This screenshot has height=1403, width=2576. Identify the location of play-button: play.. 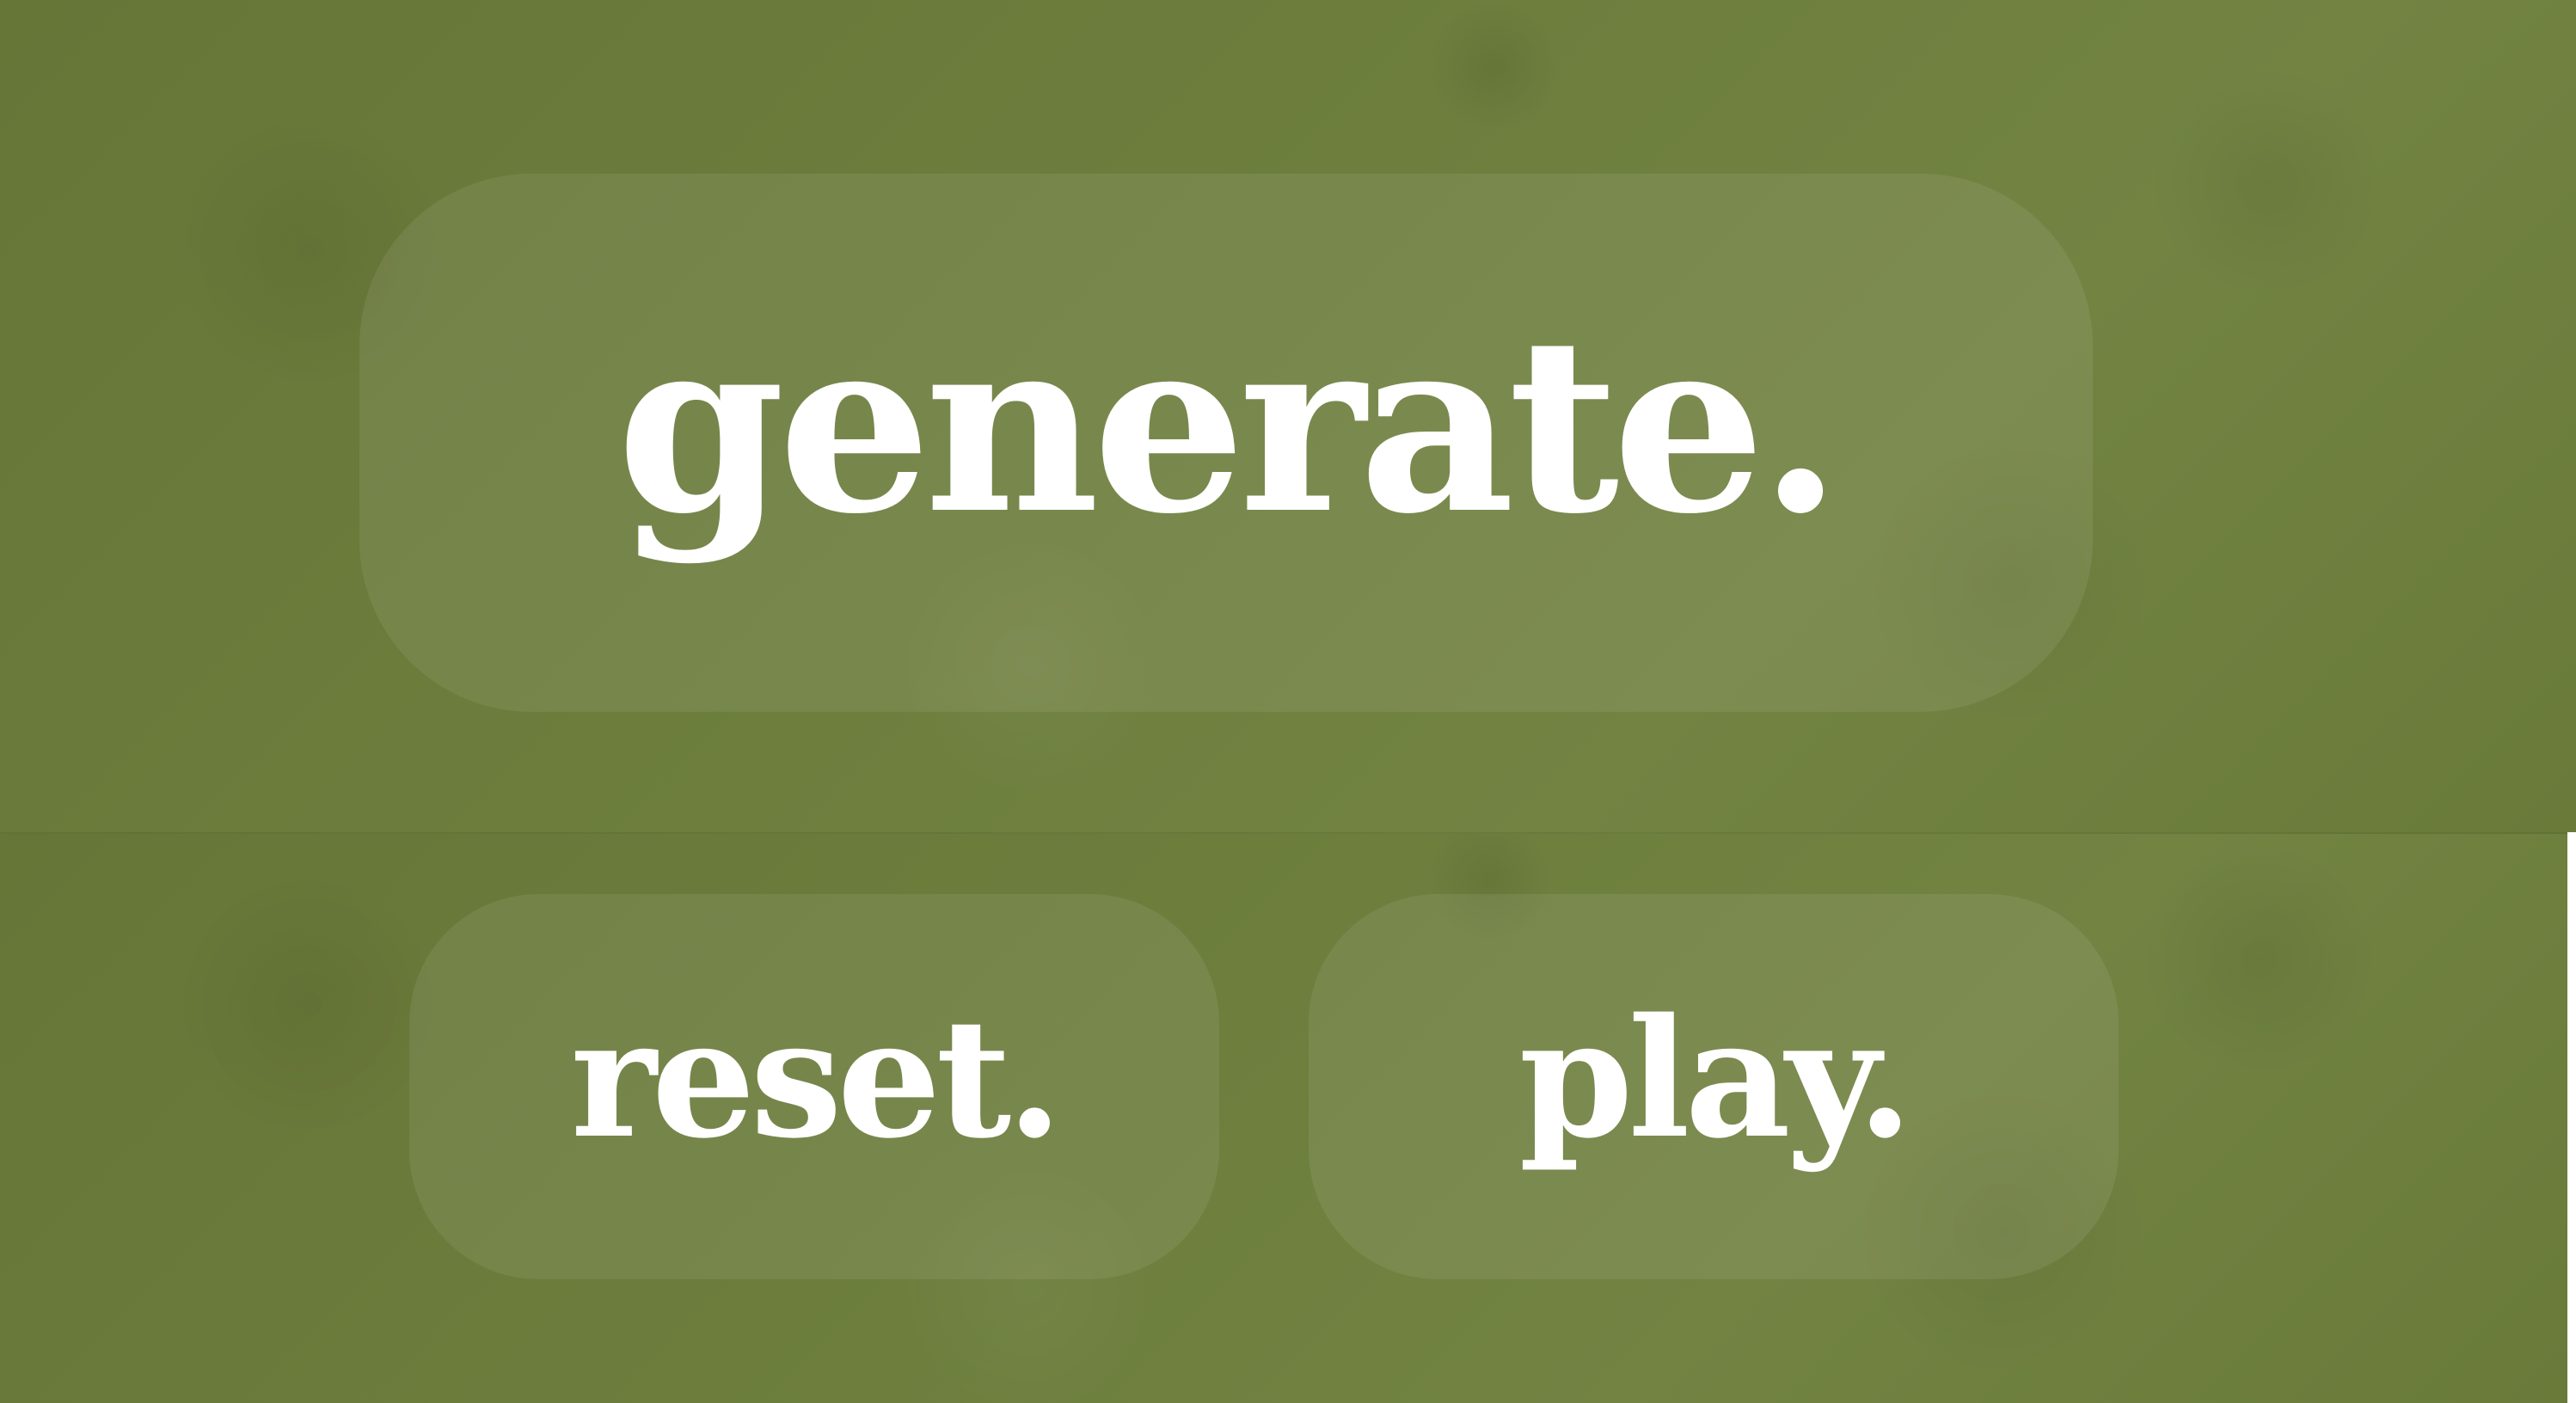
(1714, 1086).